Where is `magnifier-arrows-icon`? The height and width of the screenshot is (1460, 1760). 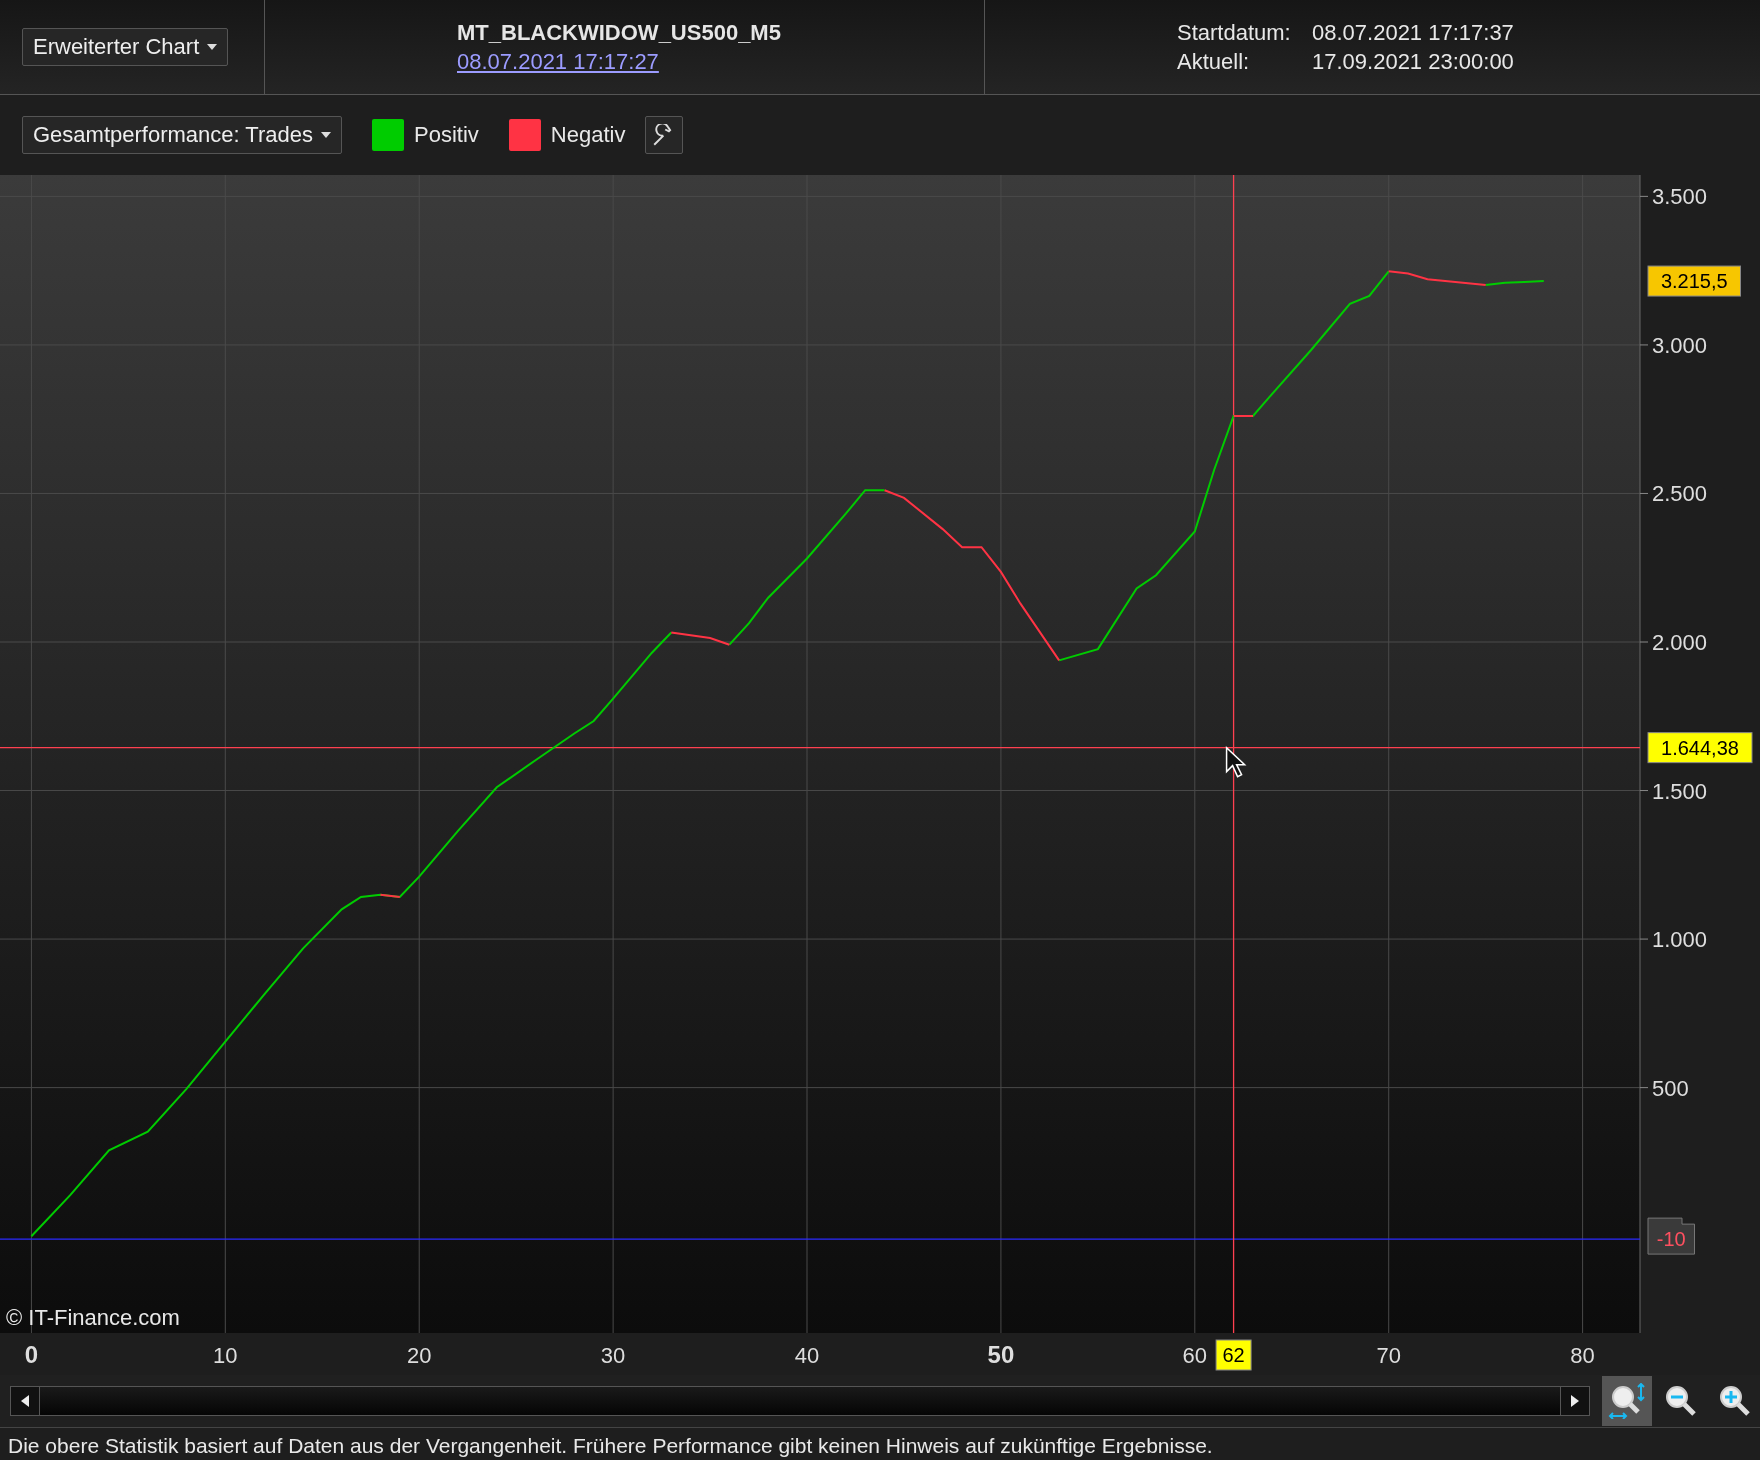
magnifier-arrows-icon is located at coordinates (1627, 1401).